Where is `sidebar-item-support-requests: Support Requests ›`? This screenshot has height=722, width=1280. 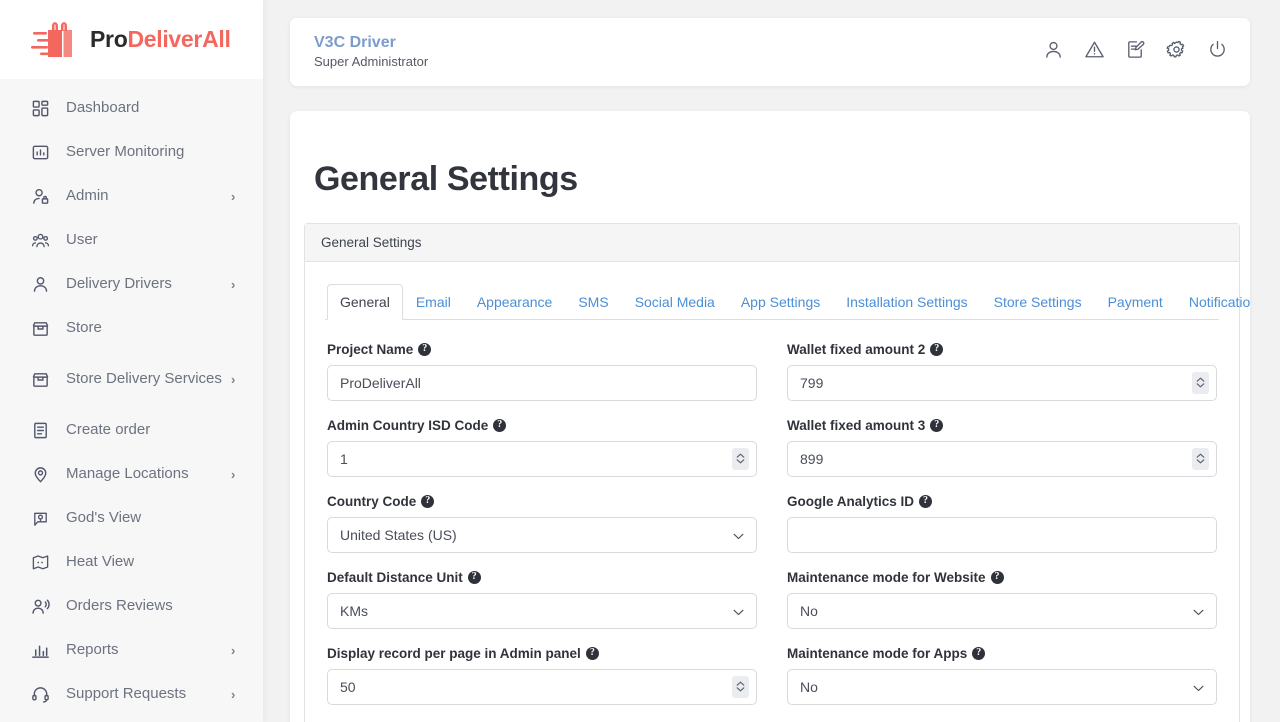 sidebar-item-support-requests: Support Requests › is located at coordinates (131, 694).